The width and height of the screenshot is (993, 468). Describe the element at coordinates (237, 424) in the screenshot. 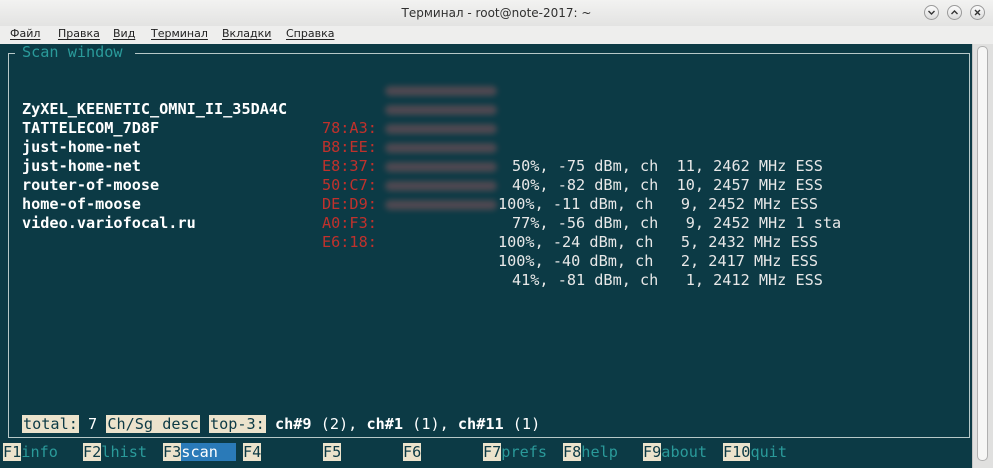

I see `top-label: top-3:` at that location.